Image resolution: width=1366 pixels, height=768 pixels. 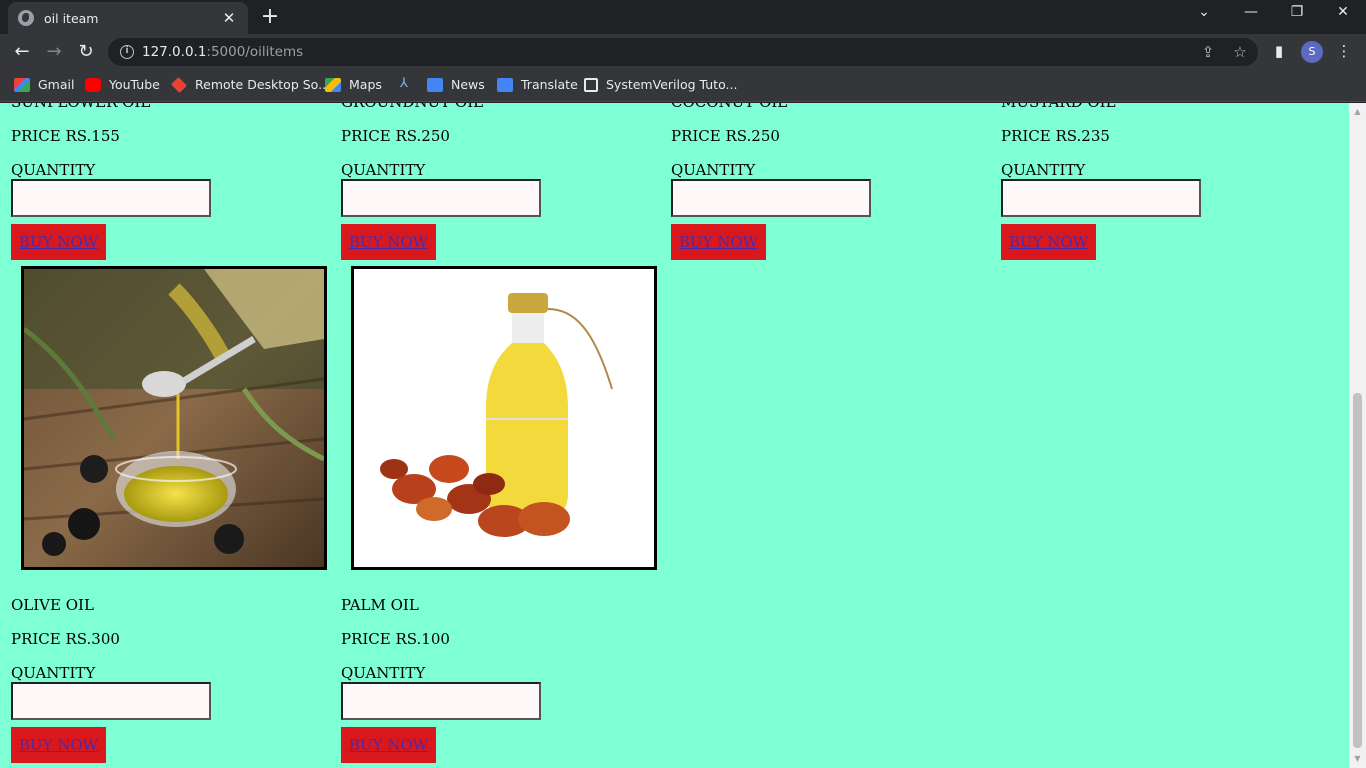 I want to click on globe-icon, so click(x=26, y=18).